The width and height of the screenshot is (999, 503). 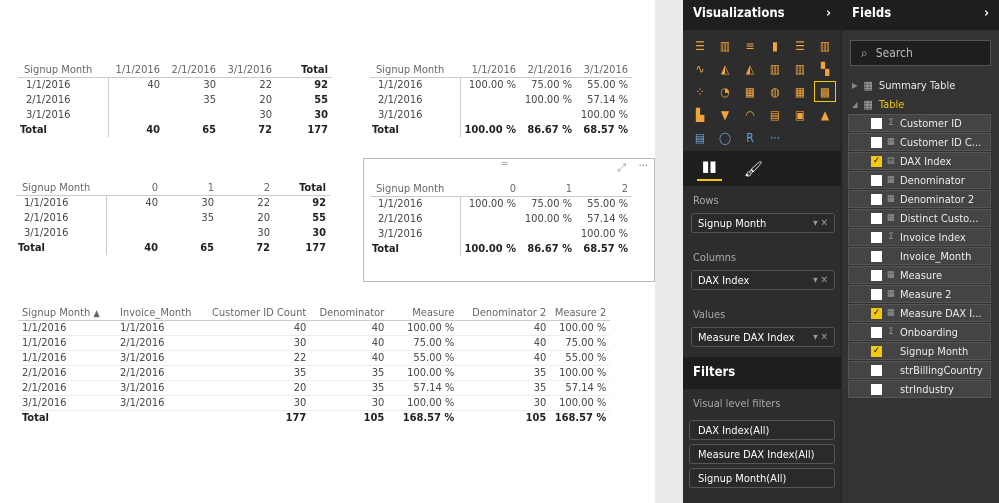 What do you see at coordinates (67, 313) in the screenshot?
I see `column-header: Signup Month ▲` at bounding box center [67, 313].